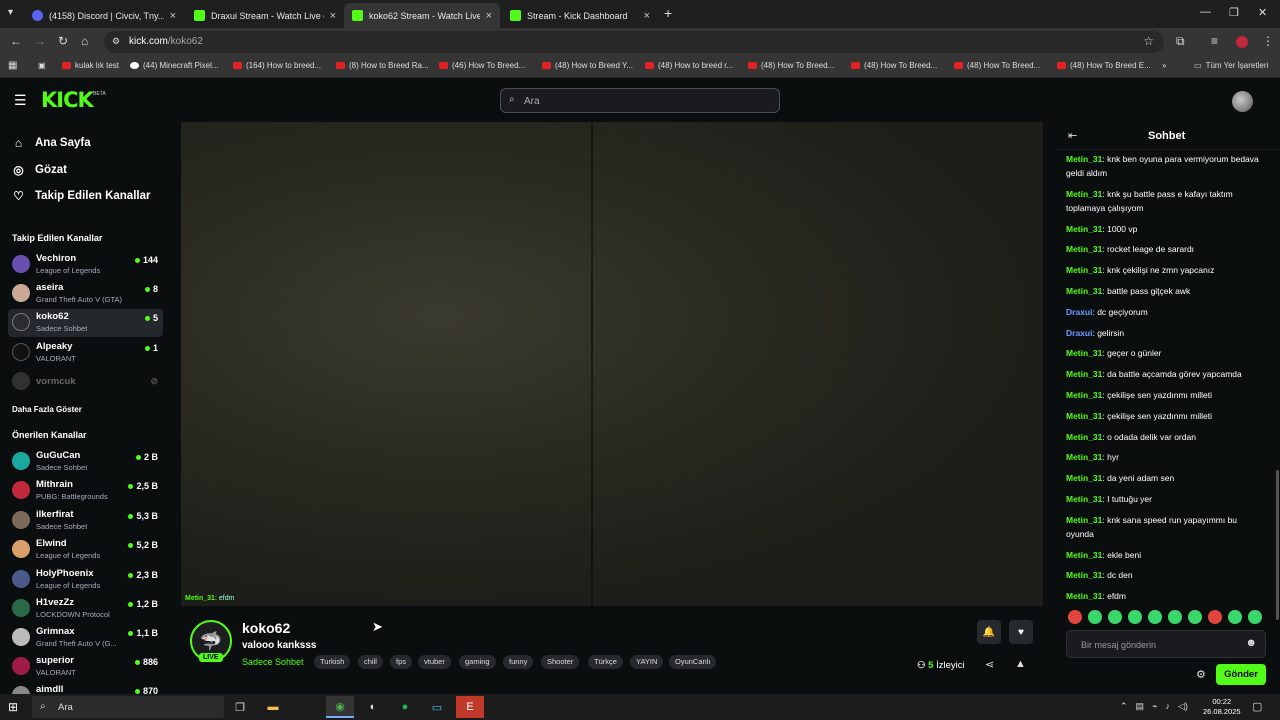 This screenshot has width=1280, height=720. What do you see at coordinates (989, 632) in the screenshot?
I see `notification-button: 🔔` at bounding box center [989, 632].